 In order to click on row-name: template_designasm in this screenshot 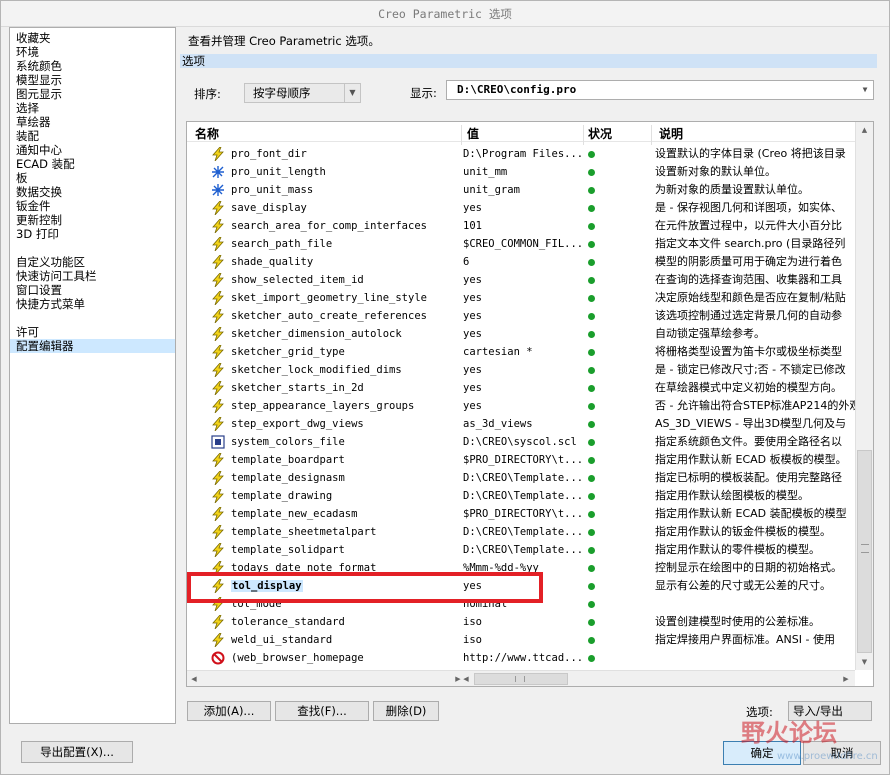, I will do `click(347, 478)`.